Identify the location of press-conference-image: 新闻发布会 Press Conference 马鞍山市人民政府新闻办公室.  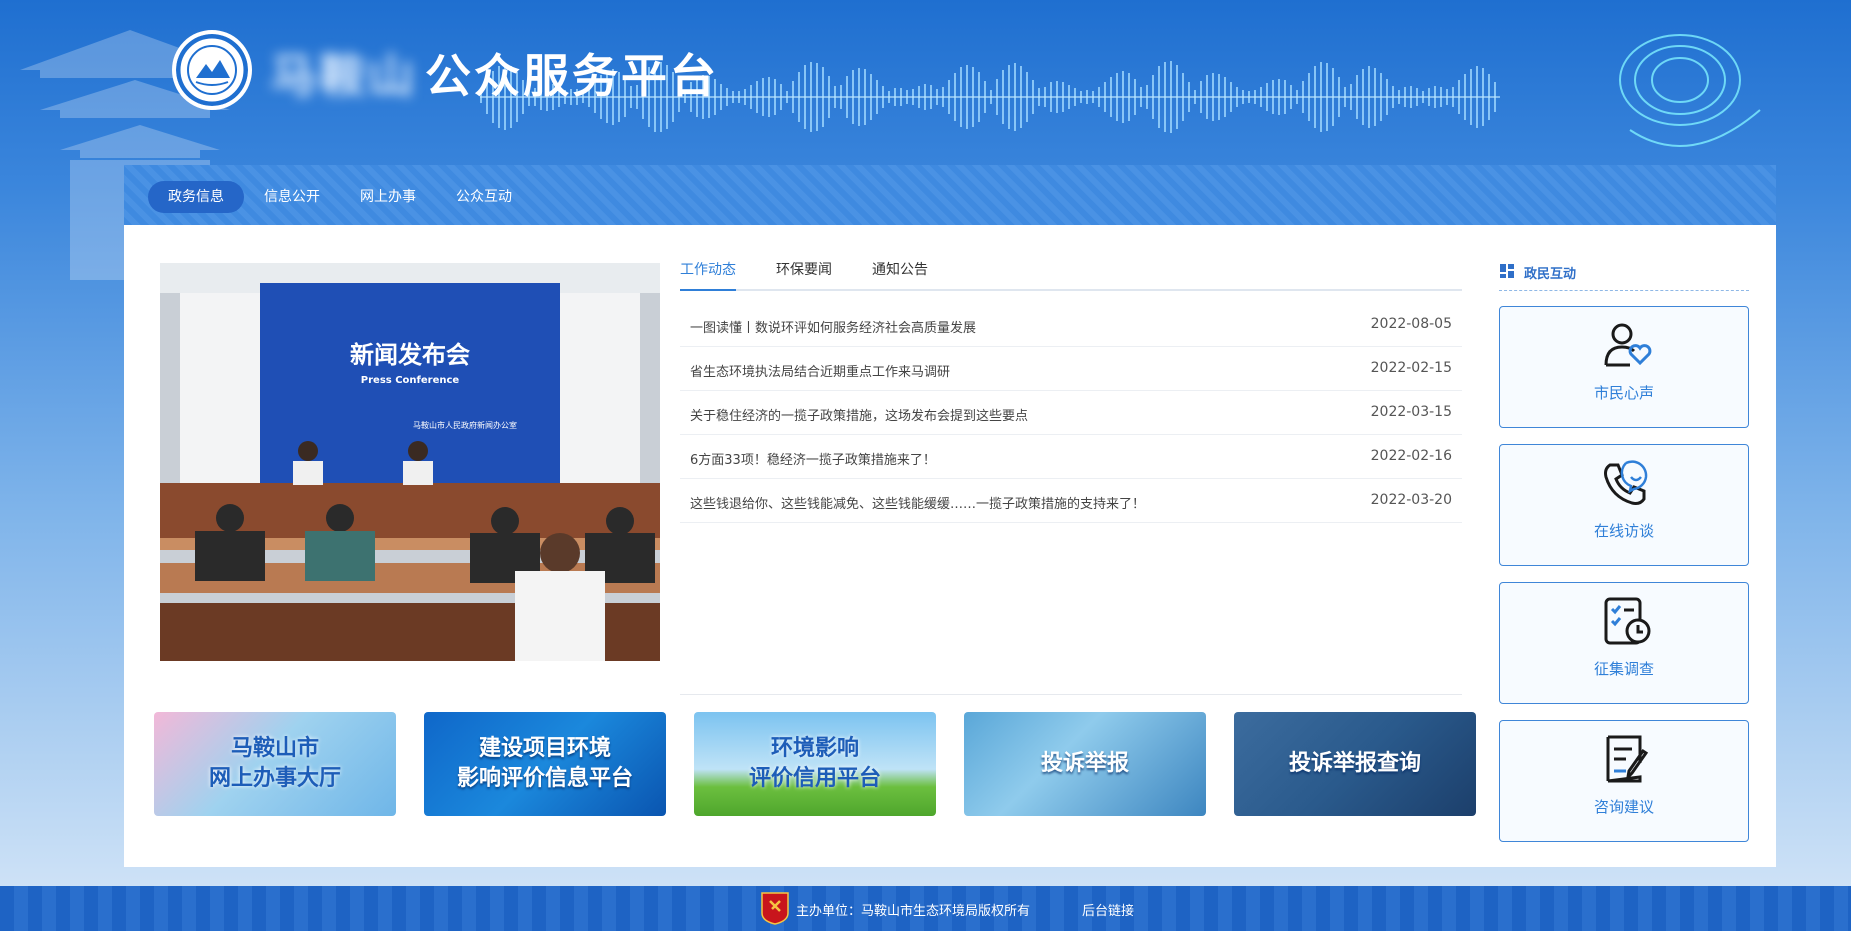
(410, 462).